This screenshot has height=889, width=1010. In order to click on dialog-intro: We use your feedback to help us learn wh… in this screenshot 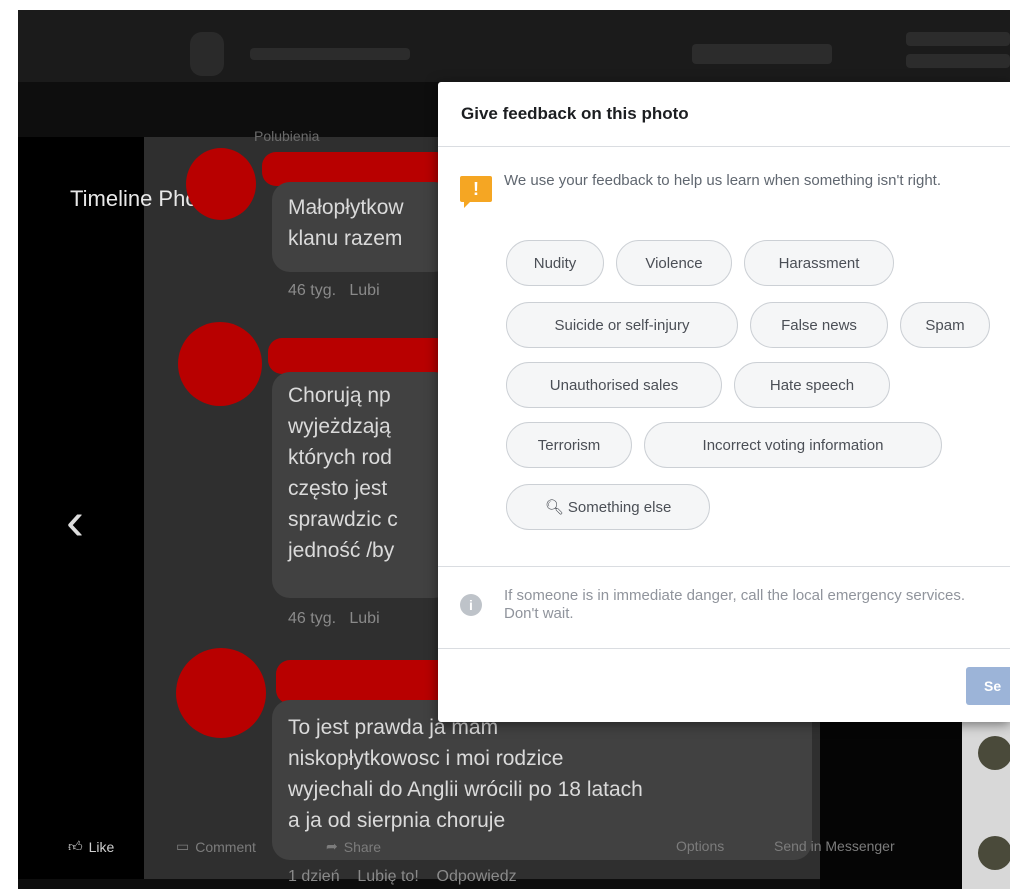, I will do `click(722, 180)`.